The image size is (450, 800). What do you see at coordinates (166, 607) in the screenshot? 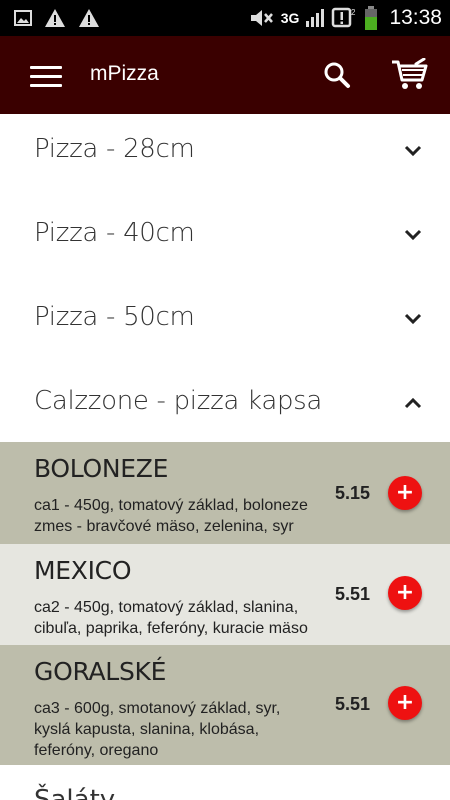
I see `item-description-line: ca2 - 450g, tomatový základ, slanina,` at bounding box center [166, 607].